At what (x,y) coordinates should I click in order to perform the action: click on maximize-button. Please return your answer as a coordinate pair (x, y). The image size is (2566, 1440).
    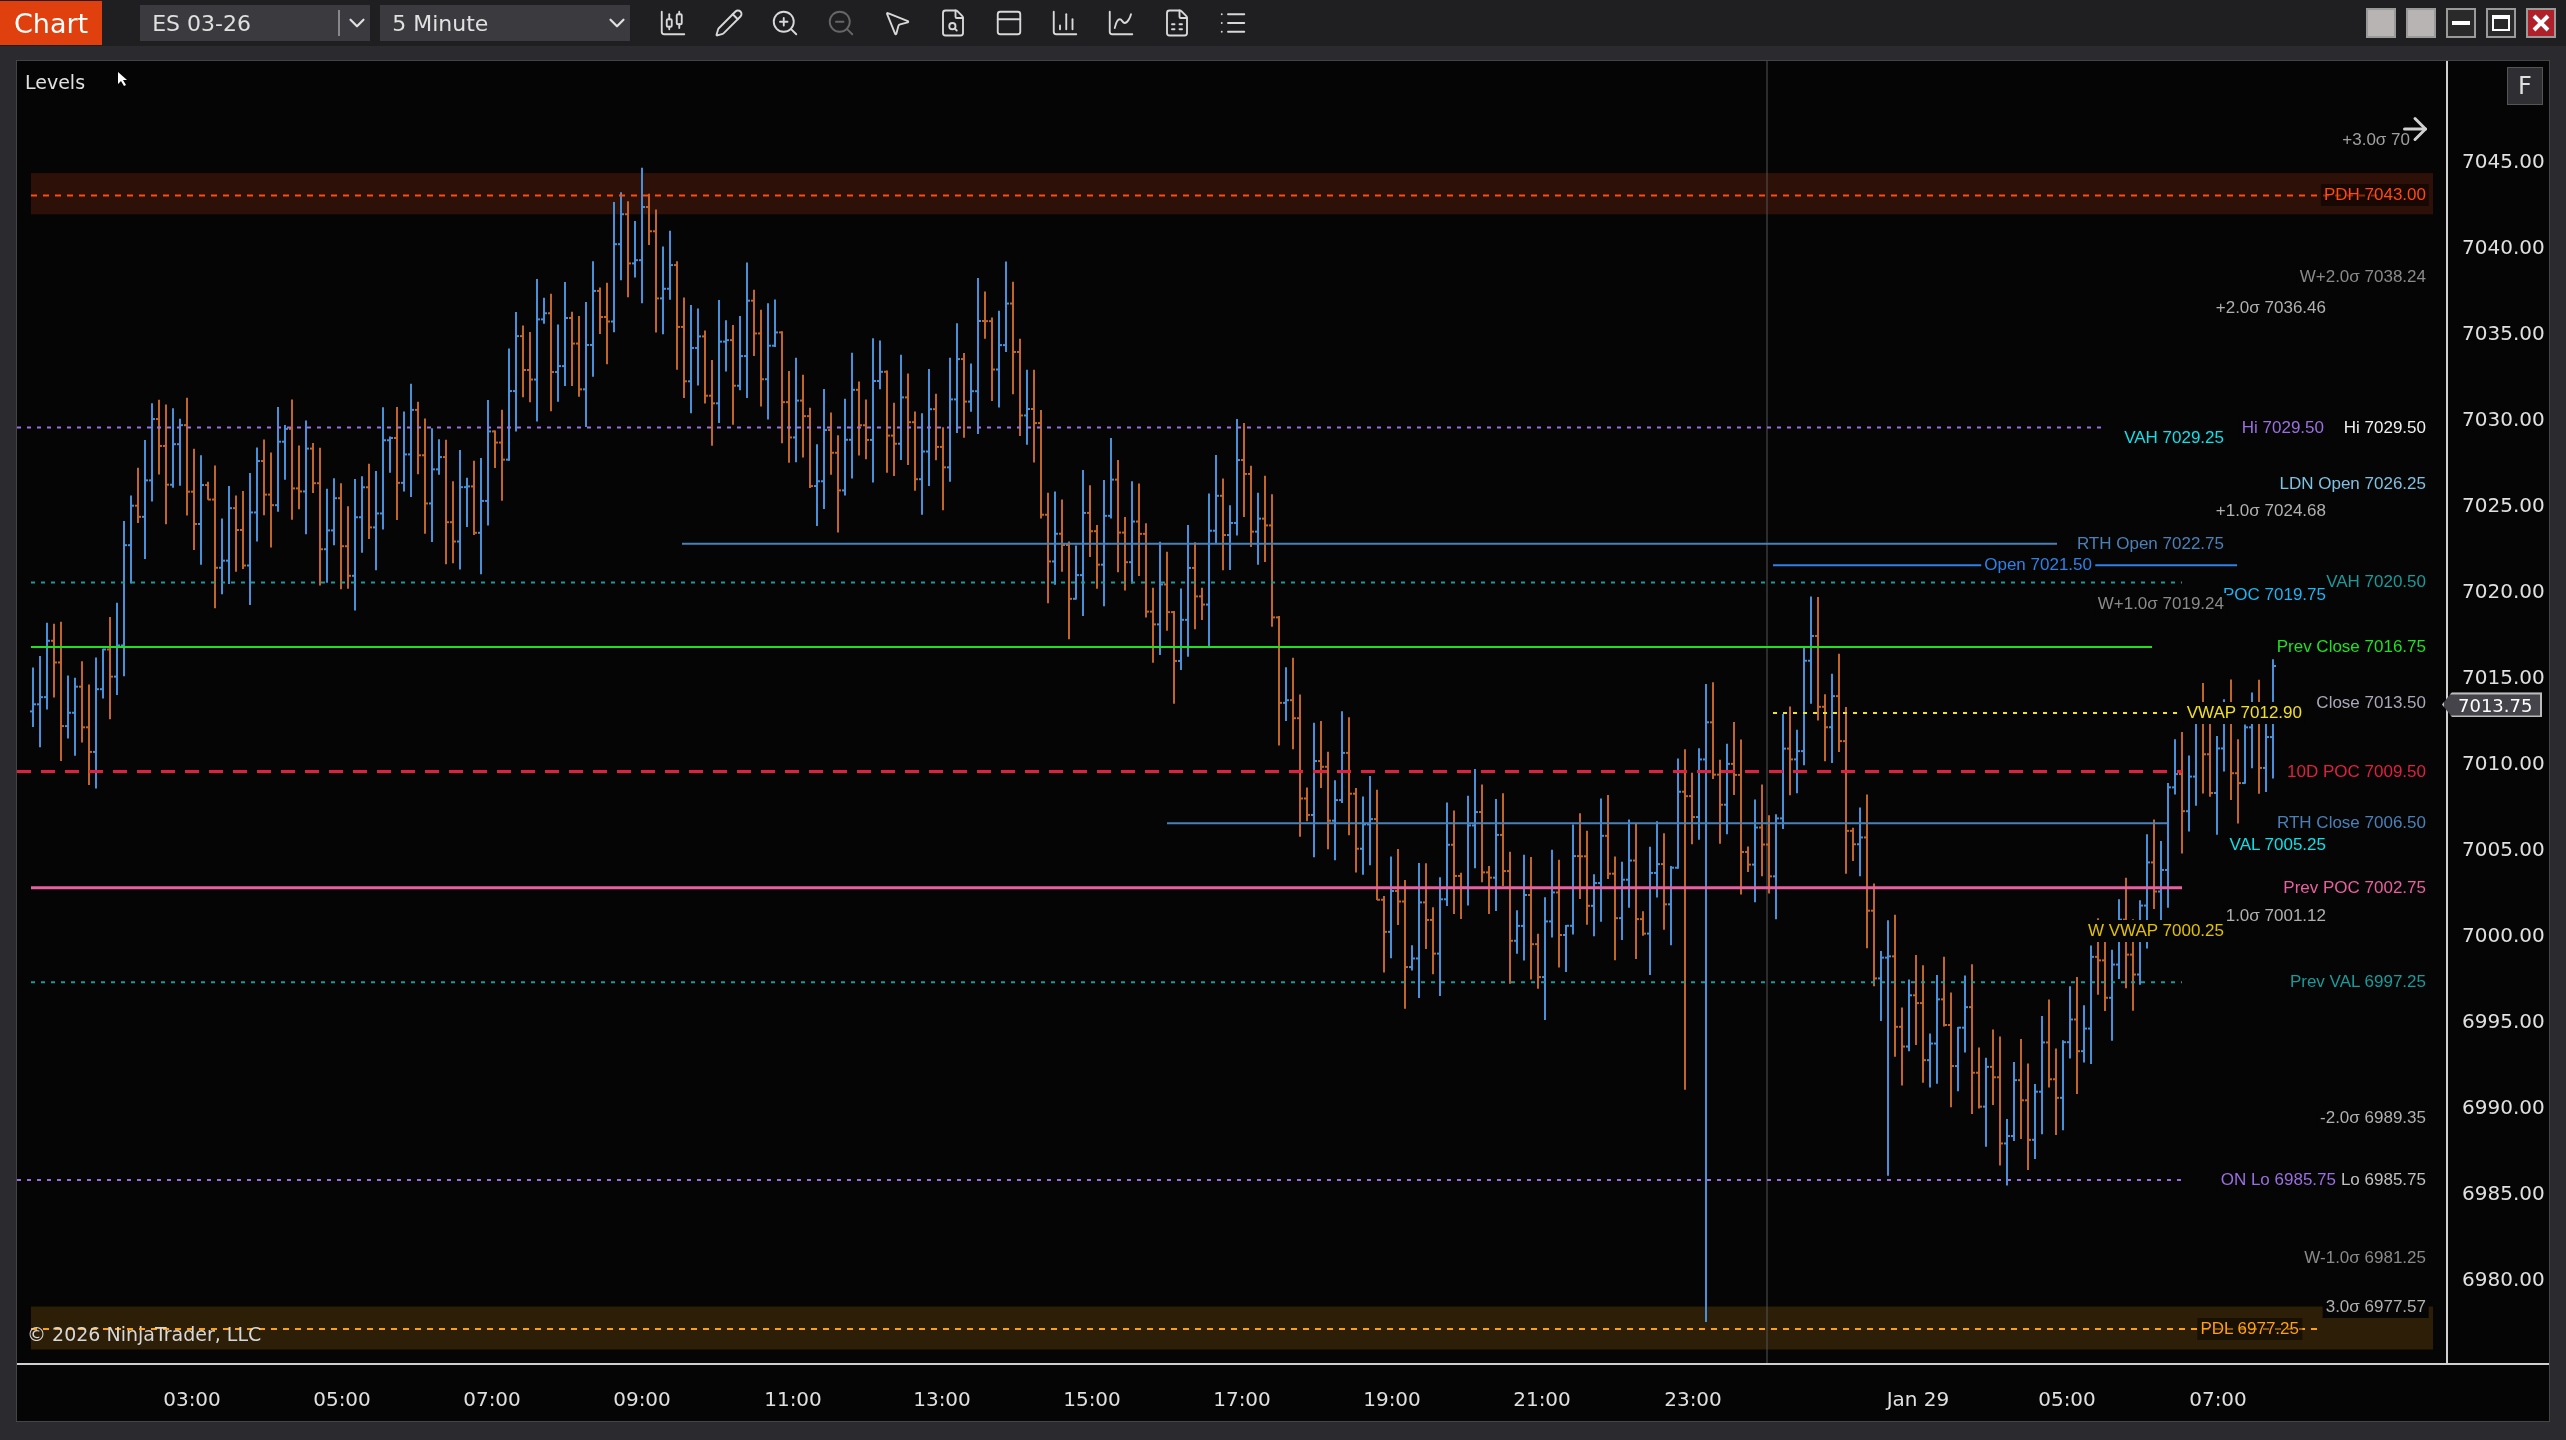
    Looking at the image, I should click on (2501, 23).